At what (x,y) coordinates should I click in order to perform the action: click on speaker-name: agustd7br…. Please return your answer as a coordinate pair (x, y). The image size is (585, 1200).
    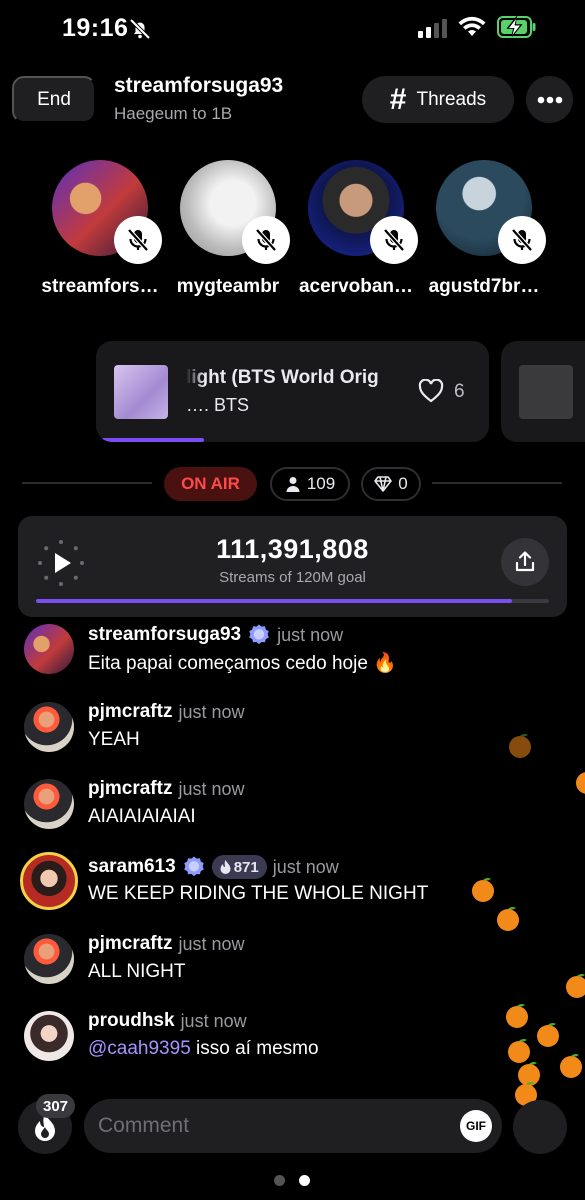
    Looking at the image, I should click on (484, 286).